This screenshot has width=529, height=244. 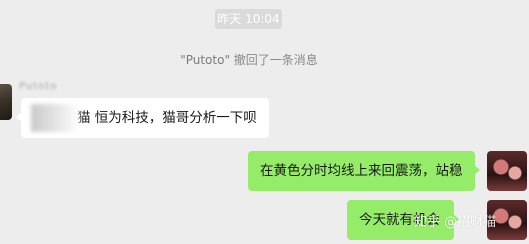 I want to click on sender-name: Putoto, so click(x=38, y=86).